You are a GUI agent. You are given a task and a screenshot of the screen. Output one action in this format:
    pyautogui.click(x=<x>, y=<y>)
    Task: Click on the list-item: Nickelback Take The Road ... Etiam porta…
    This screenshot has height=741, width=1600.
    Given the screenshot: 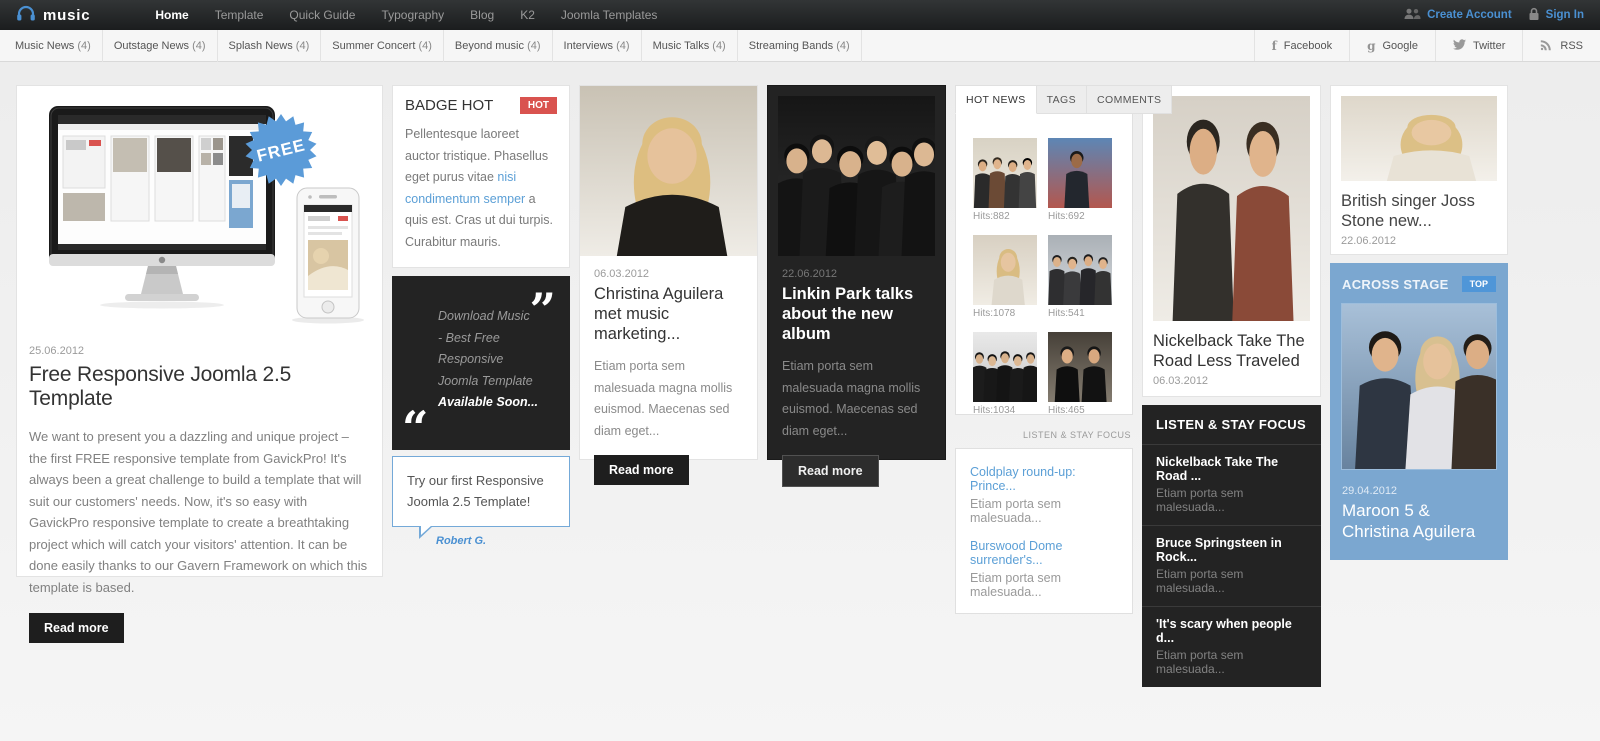 What is the action you would take?
    pyautogui.click(x=1231, y=484)
    